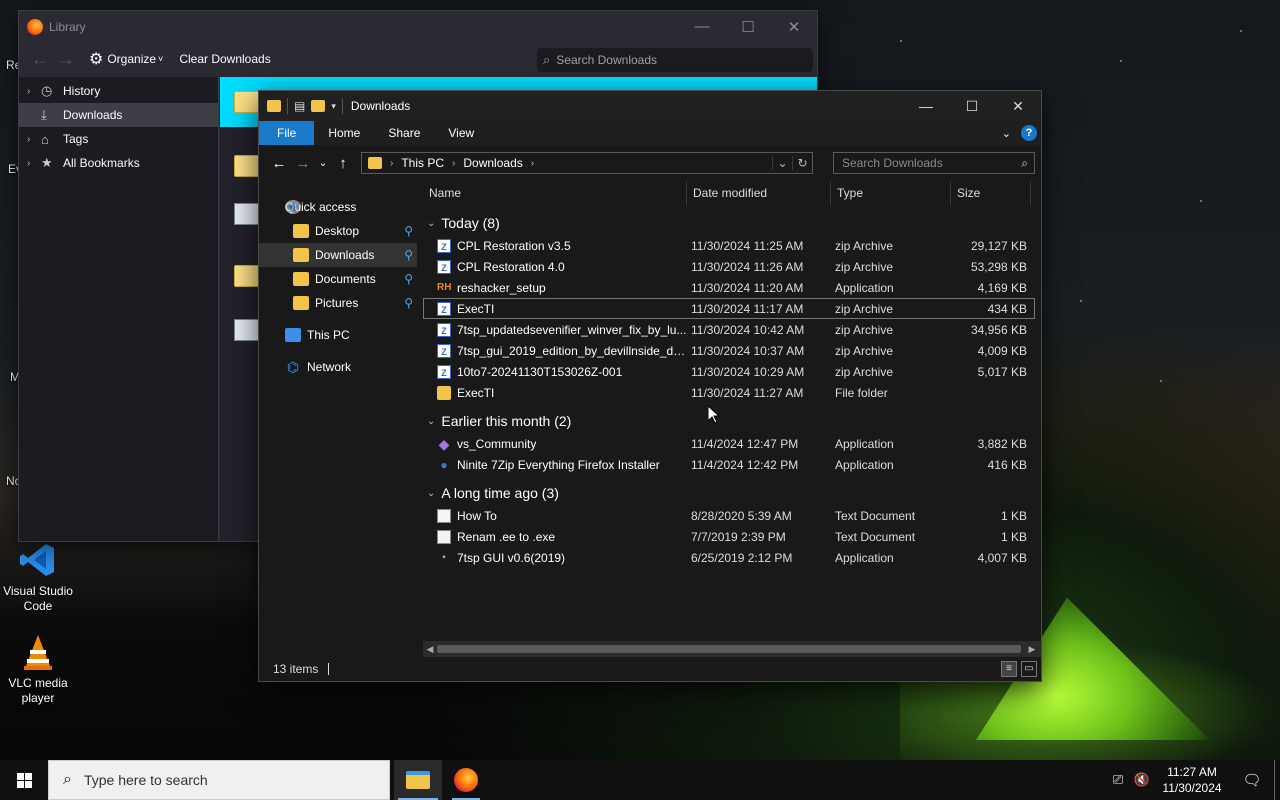  What do you see at coordinates (991, 193) in the screenshot?
I see `column-header-size: Size` at bounding box center [991, 193].